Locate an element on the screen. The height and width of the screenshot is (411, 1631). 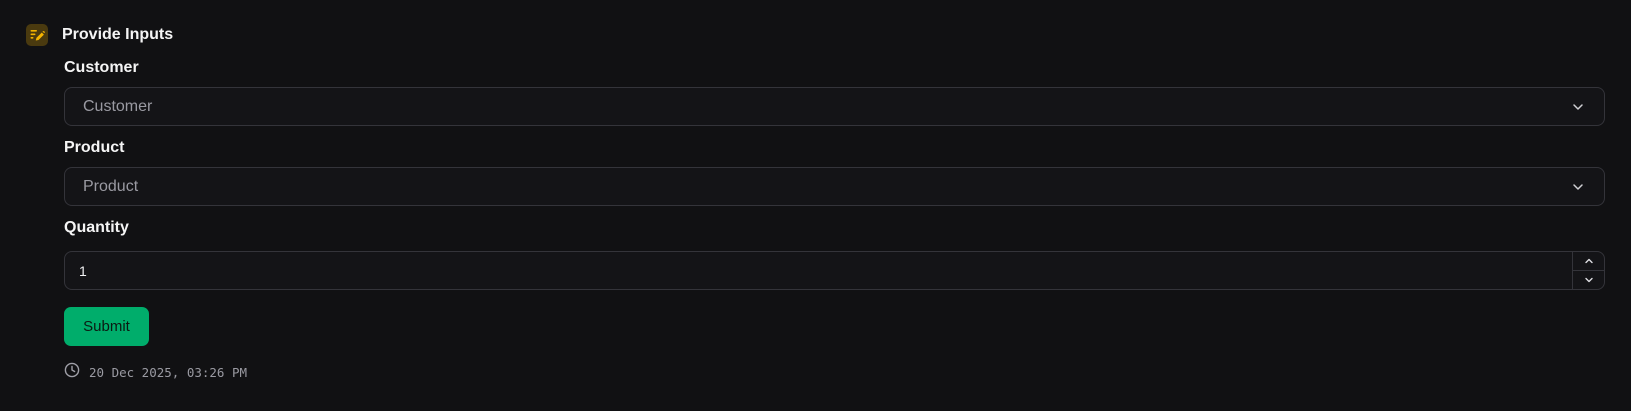
quantity-stepper-controls is located at coordinates (1588, 270).